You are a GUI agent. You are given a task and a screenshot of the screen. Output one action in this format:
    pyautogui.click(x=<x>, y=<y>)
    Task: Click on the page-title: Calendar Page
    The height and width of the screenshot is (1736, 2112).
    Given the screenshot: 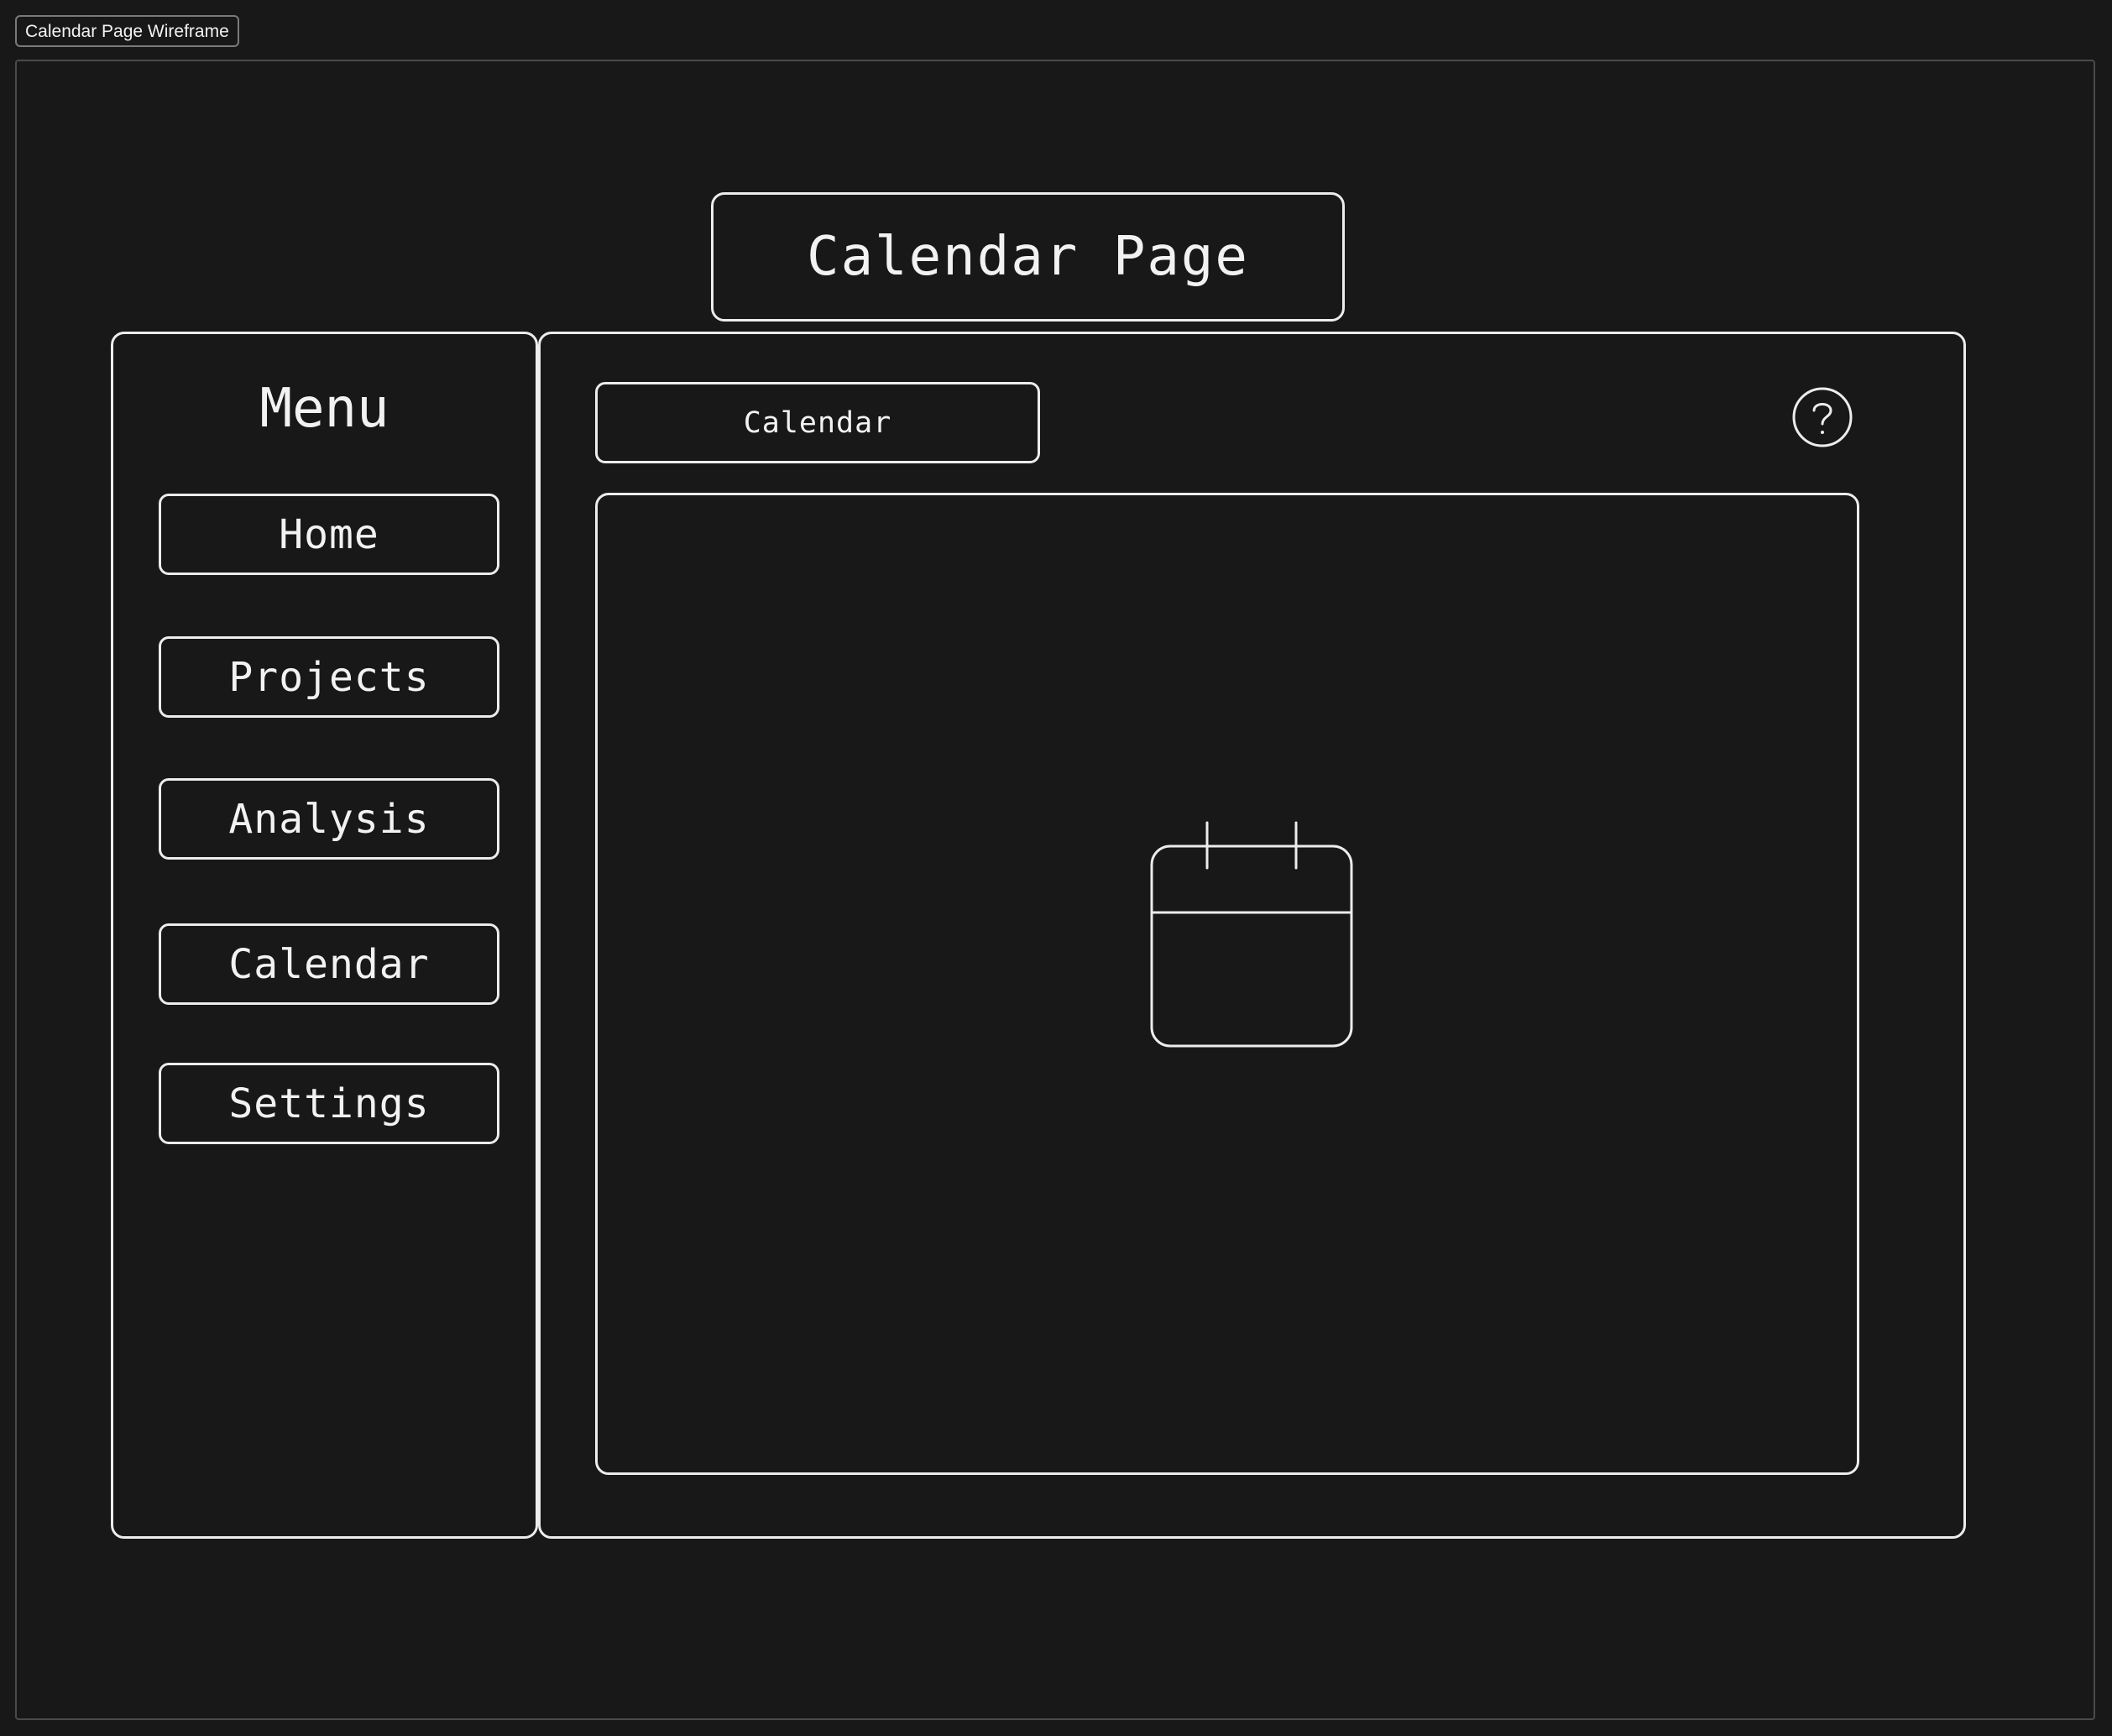 What is the action you would take?
    pyautogui.click(x=1028, y=257)
    